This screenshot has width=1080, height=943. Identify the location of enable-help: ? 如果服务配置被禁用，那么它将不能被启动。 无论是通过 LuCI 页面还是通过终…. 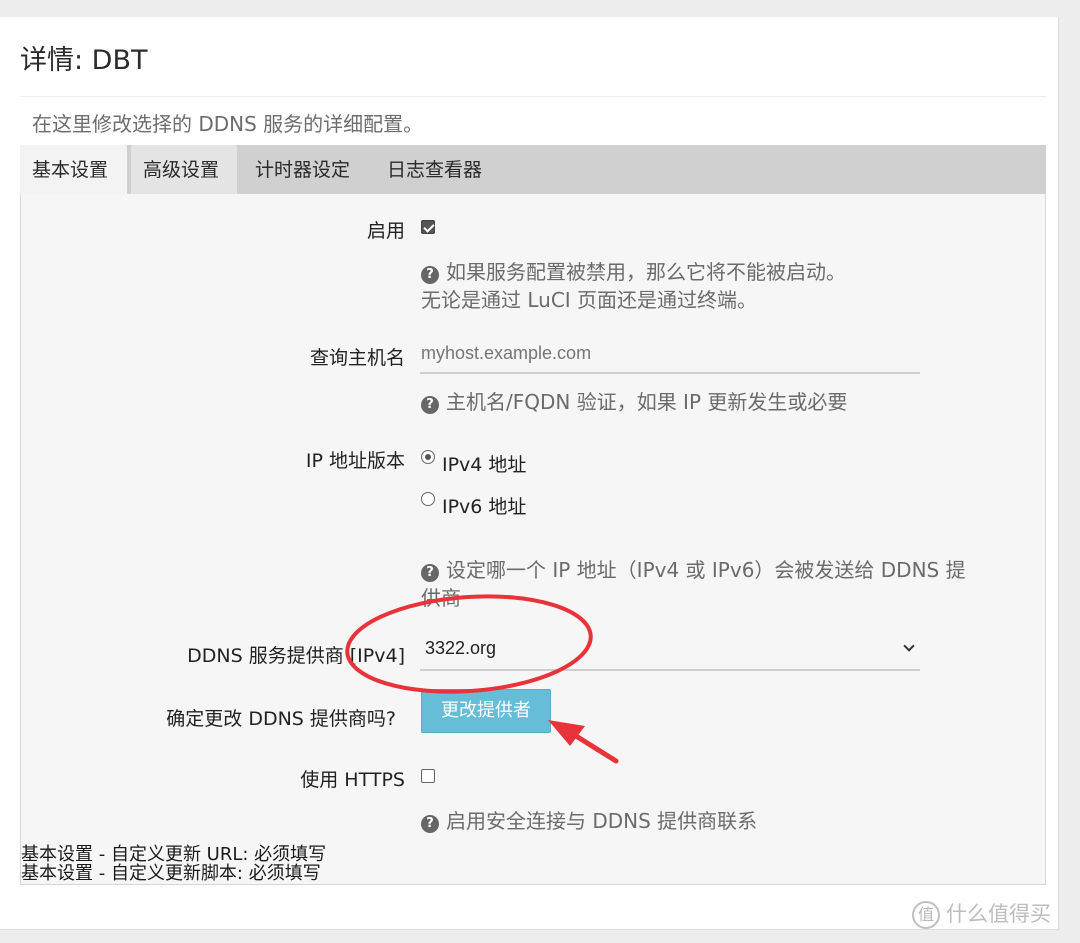
(633, 286).